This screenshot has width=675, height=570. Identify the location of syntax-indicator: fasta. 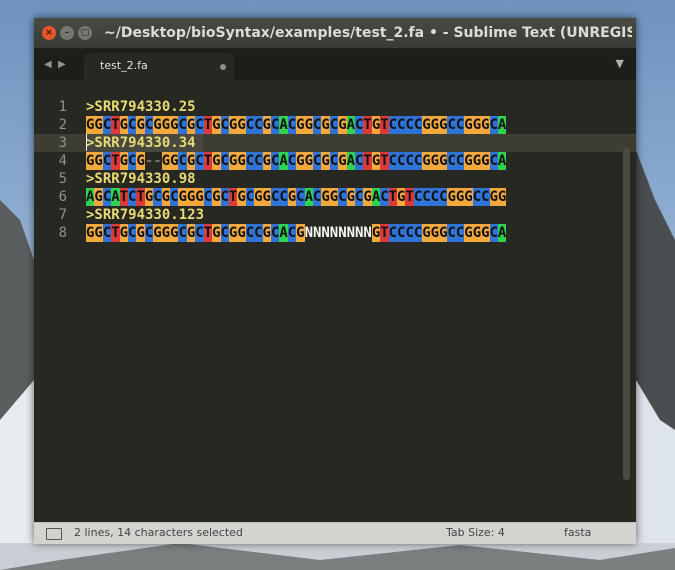
(577, 532).